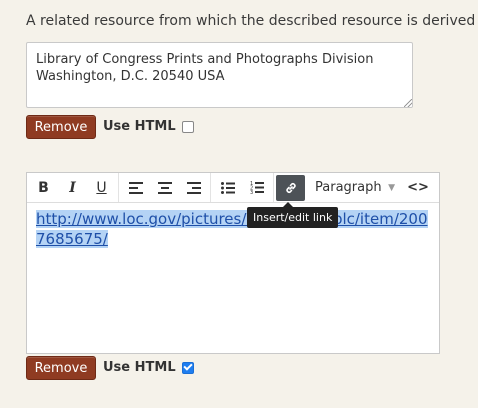 The width and height of the screenshot is (478, 408). I want to click on align-left-icon, so click(135, 188).